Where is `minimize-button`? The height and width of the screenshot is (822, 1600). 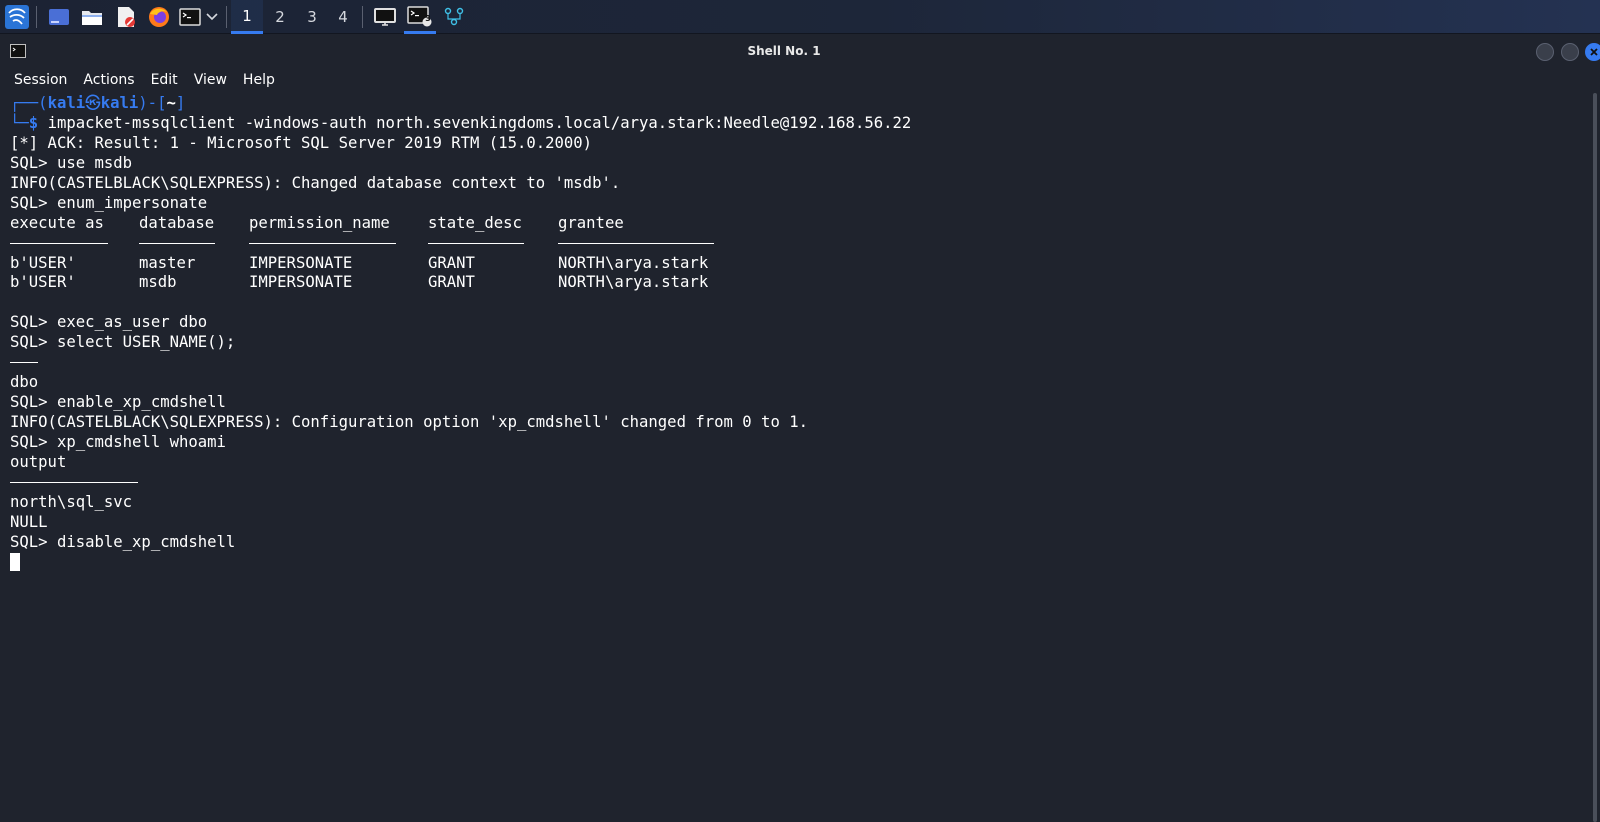 minimize-button is located at coordinates (1545, 52).